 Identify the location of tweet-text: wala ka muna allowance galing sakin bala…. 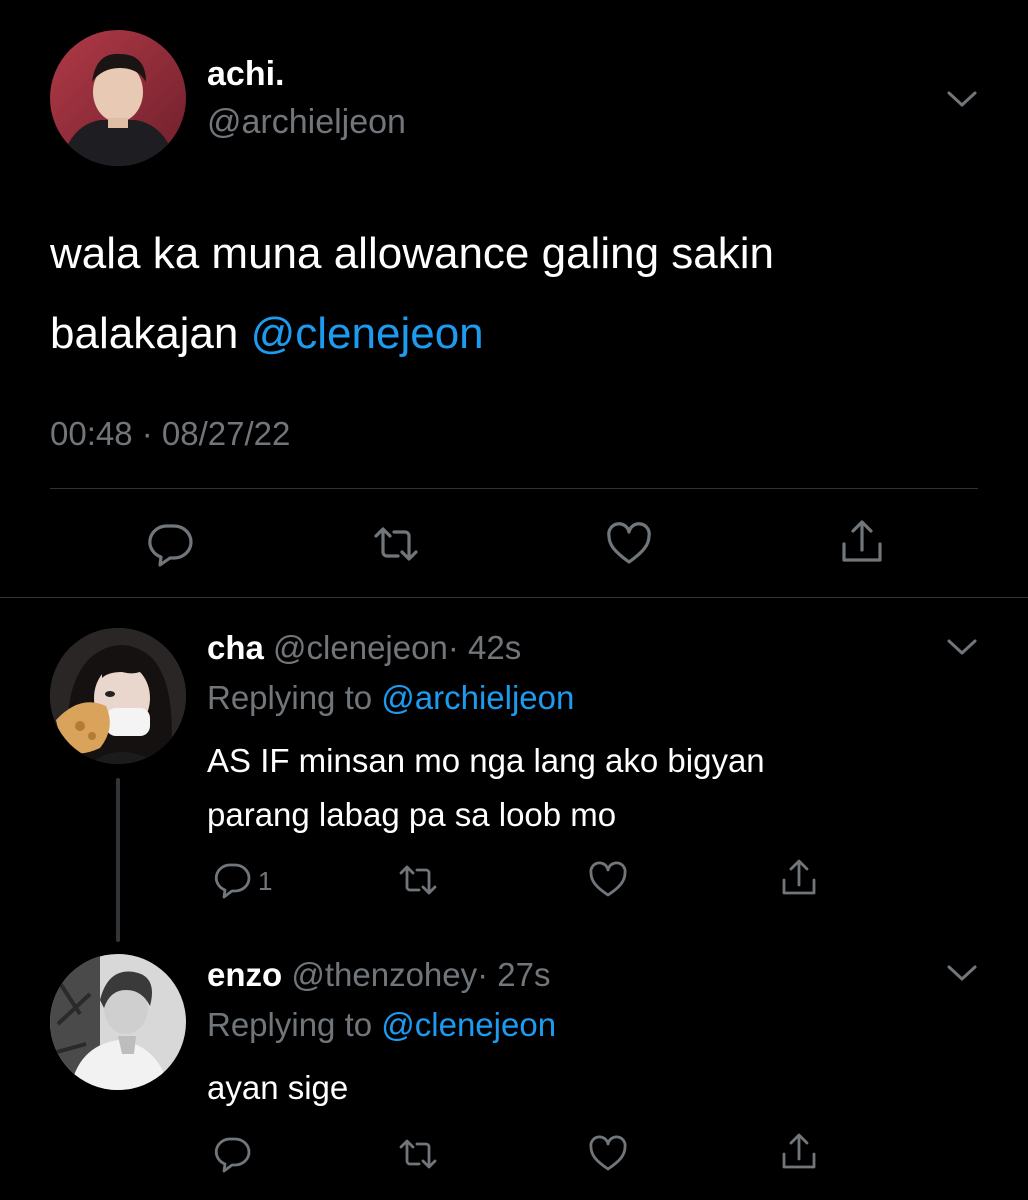
(520, 294).